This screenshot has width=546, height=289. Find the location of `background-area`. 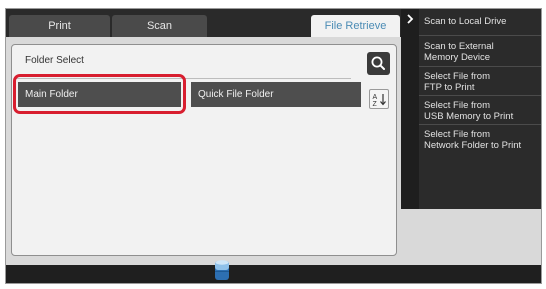

background-area is located at coordinates (471, 238).